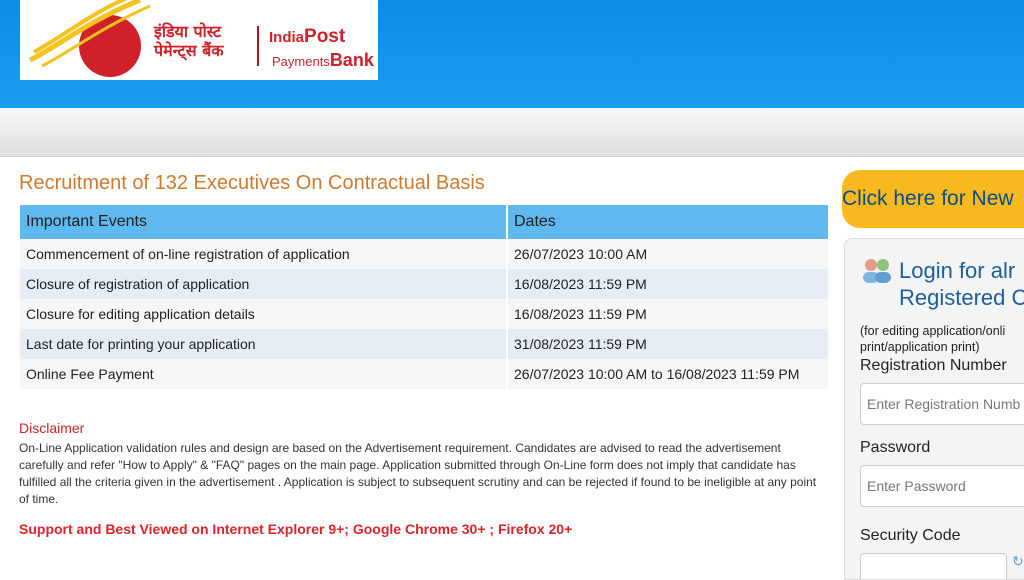 Image resolution: width=1024 pixels, height=580 pixels. Describe the element at coordinates (351, 60) in the screenshot. I see `brand-bank-text: Bank` at that location.